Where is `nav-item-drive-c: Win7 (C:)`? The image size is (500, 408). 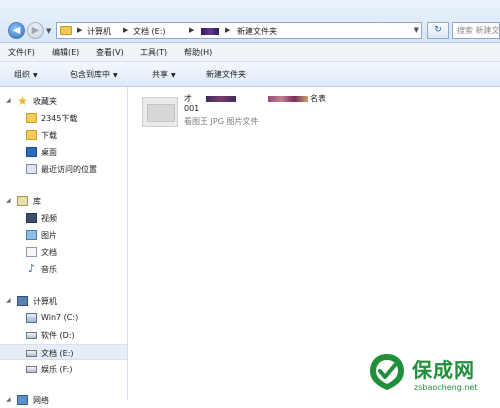
nav-item-drive-c: Win7 (C:) is located at coordinates (63, 318).